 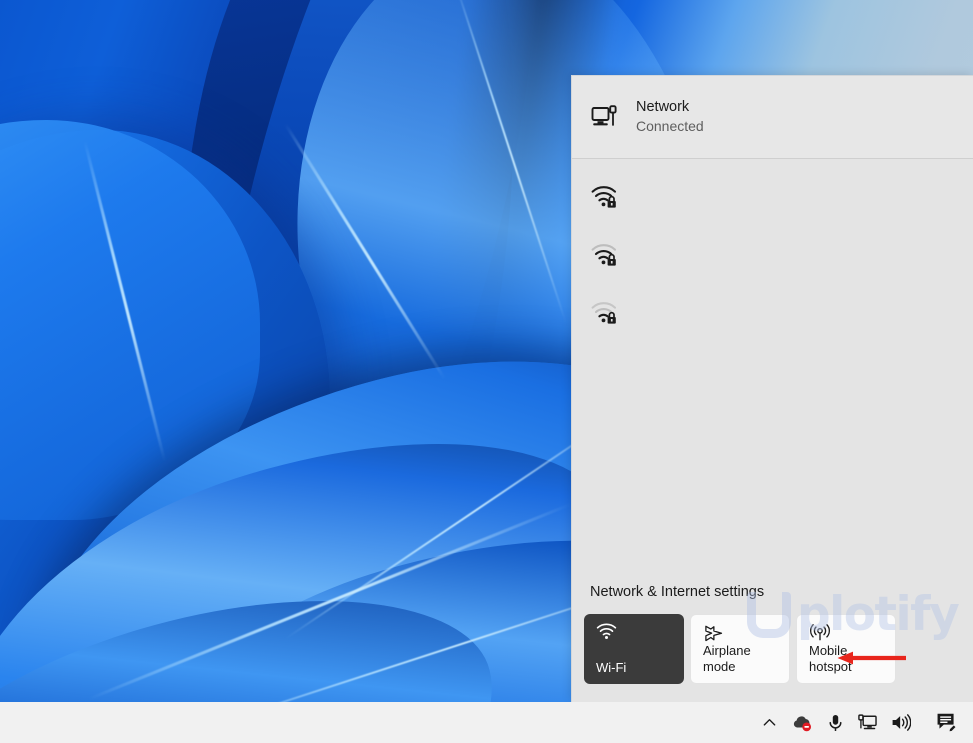 I want to click on wifi-secured-medium-icon, so click(x=604, y=254).